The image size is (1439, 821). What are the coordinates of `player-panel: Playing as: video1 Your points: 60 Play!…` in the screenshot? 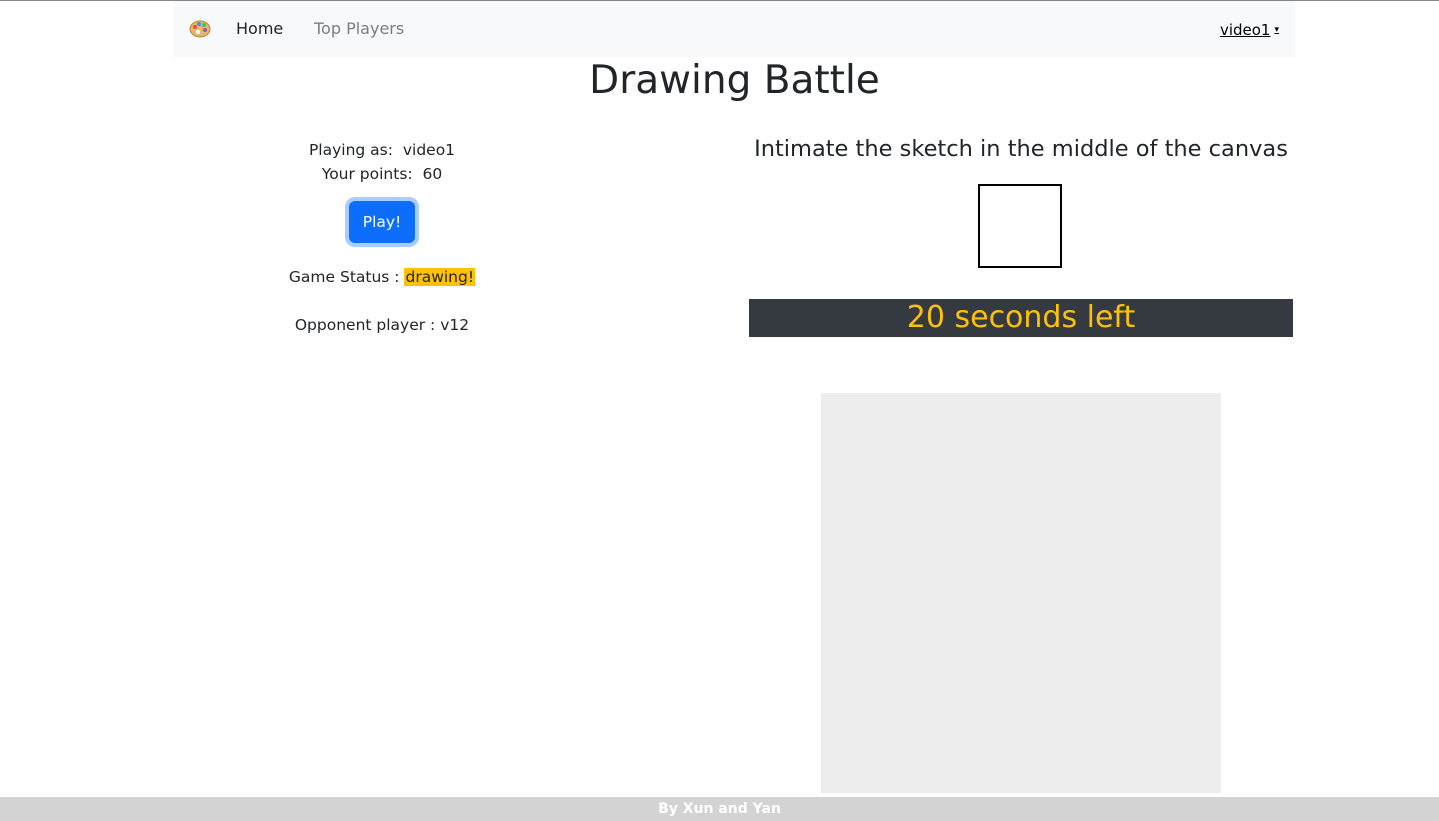 It's located at (382, 237).